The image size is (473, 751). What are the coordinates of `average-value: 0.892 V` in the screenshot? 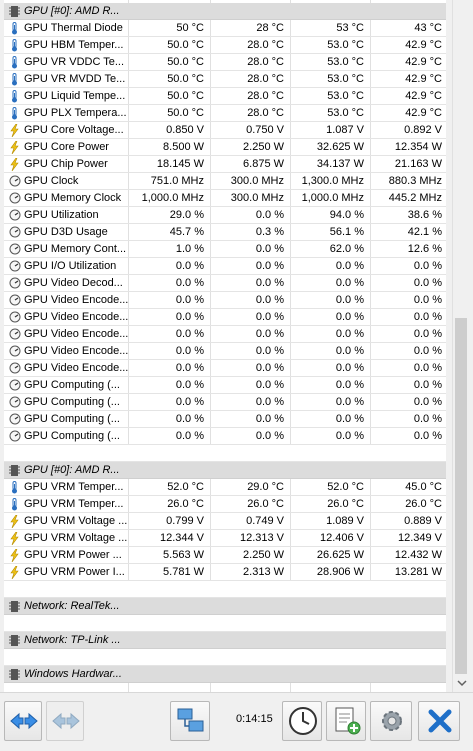 It's located at (423, 130).